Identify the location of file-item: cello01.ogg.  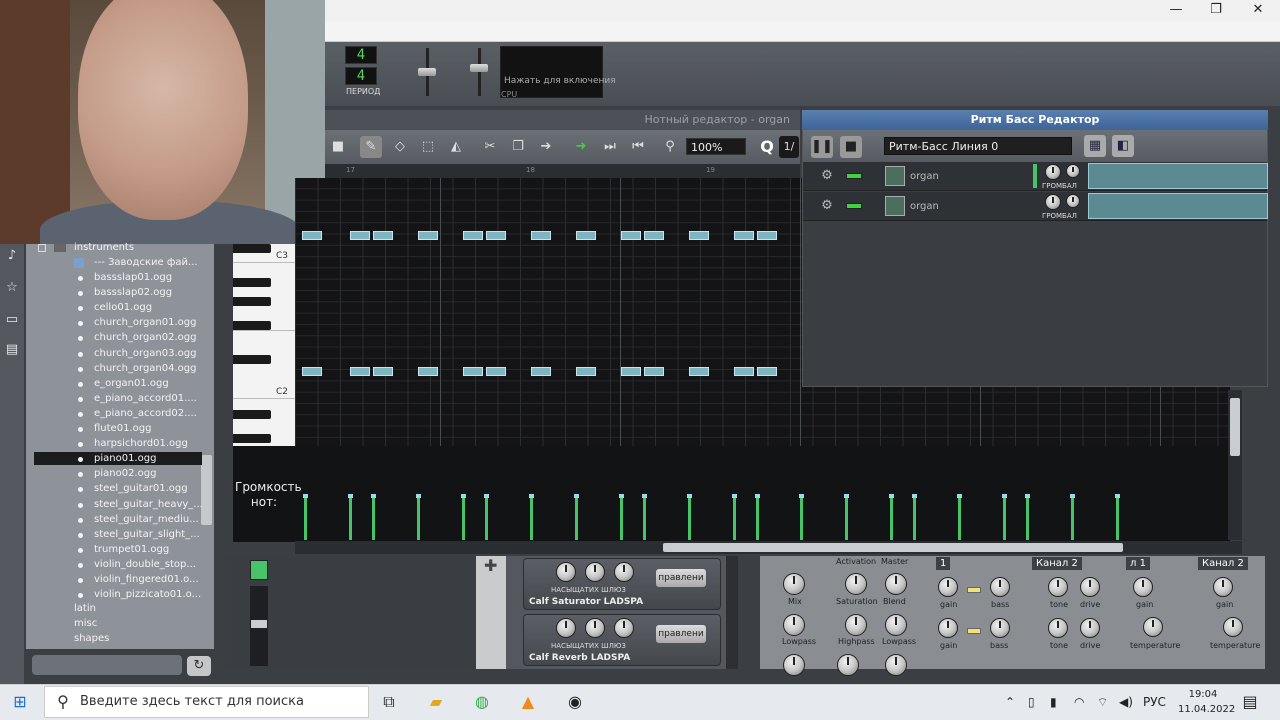
(123, 307).